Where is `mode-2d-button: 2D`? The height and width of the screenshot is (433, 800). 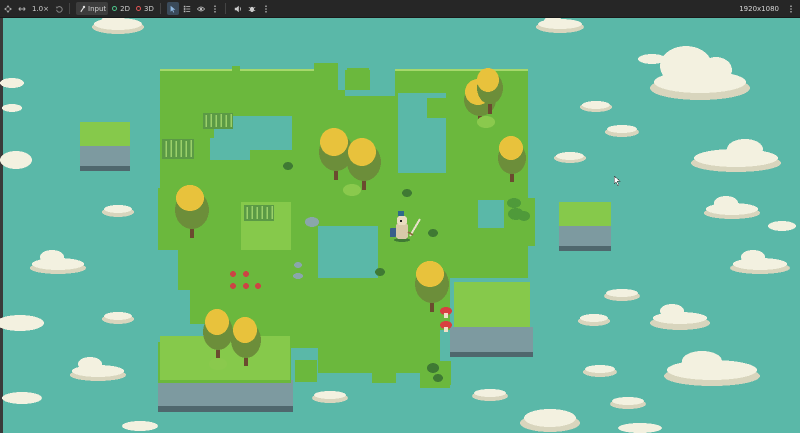
mode-2d-button: 2D is located at coordinates (121, 8).